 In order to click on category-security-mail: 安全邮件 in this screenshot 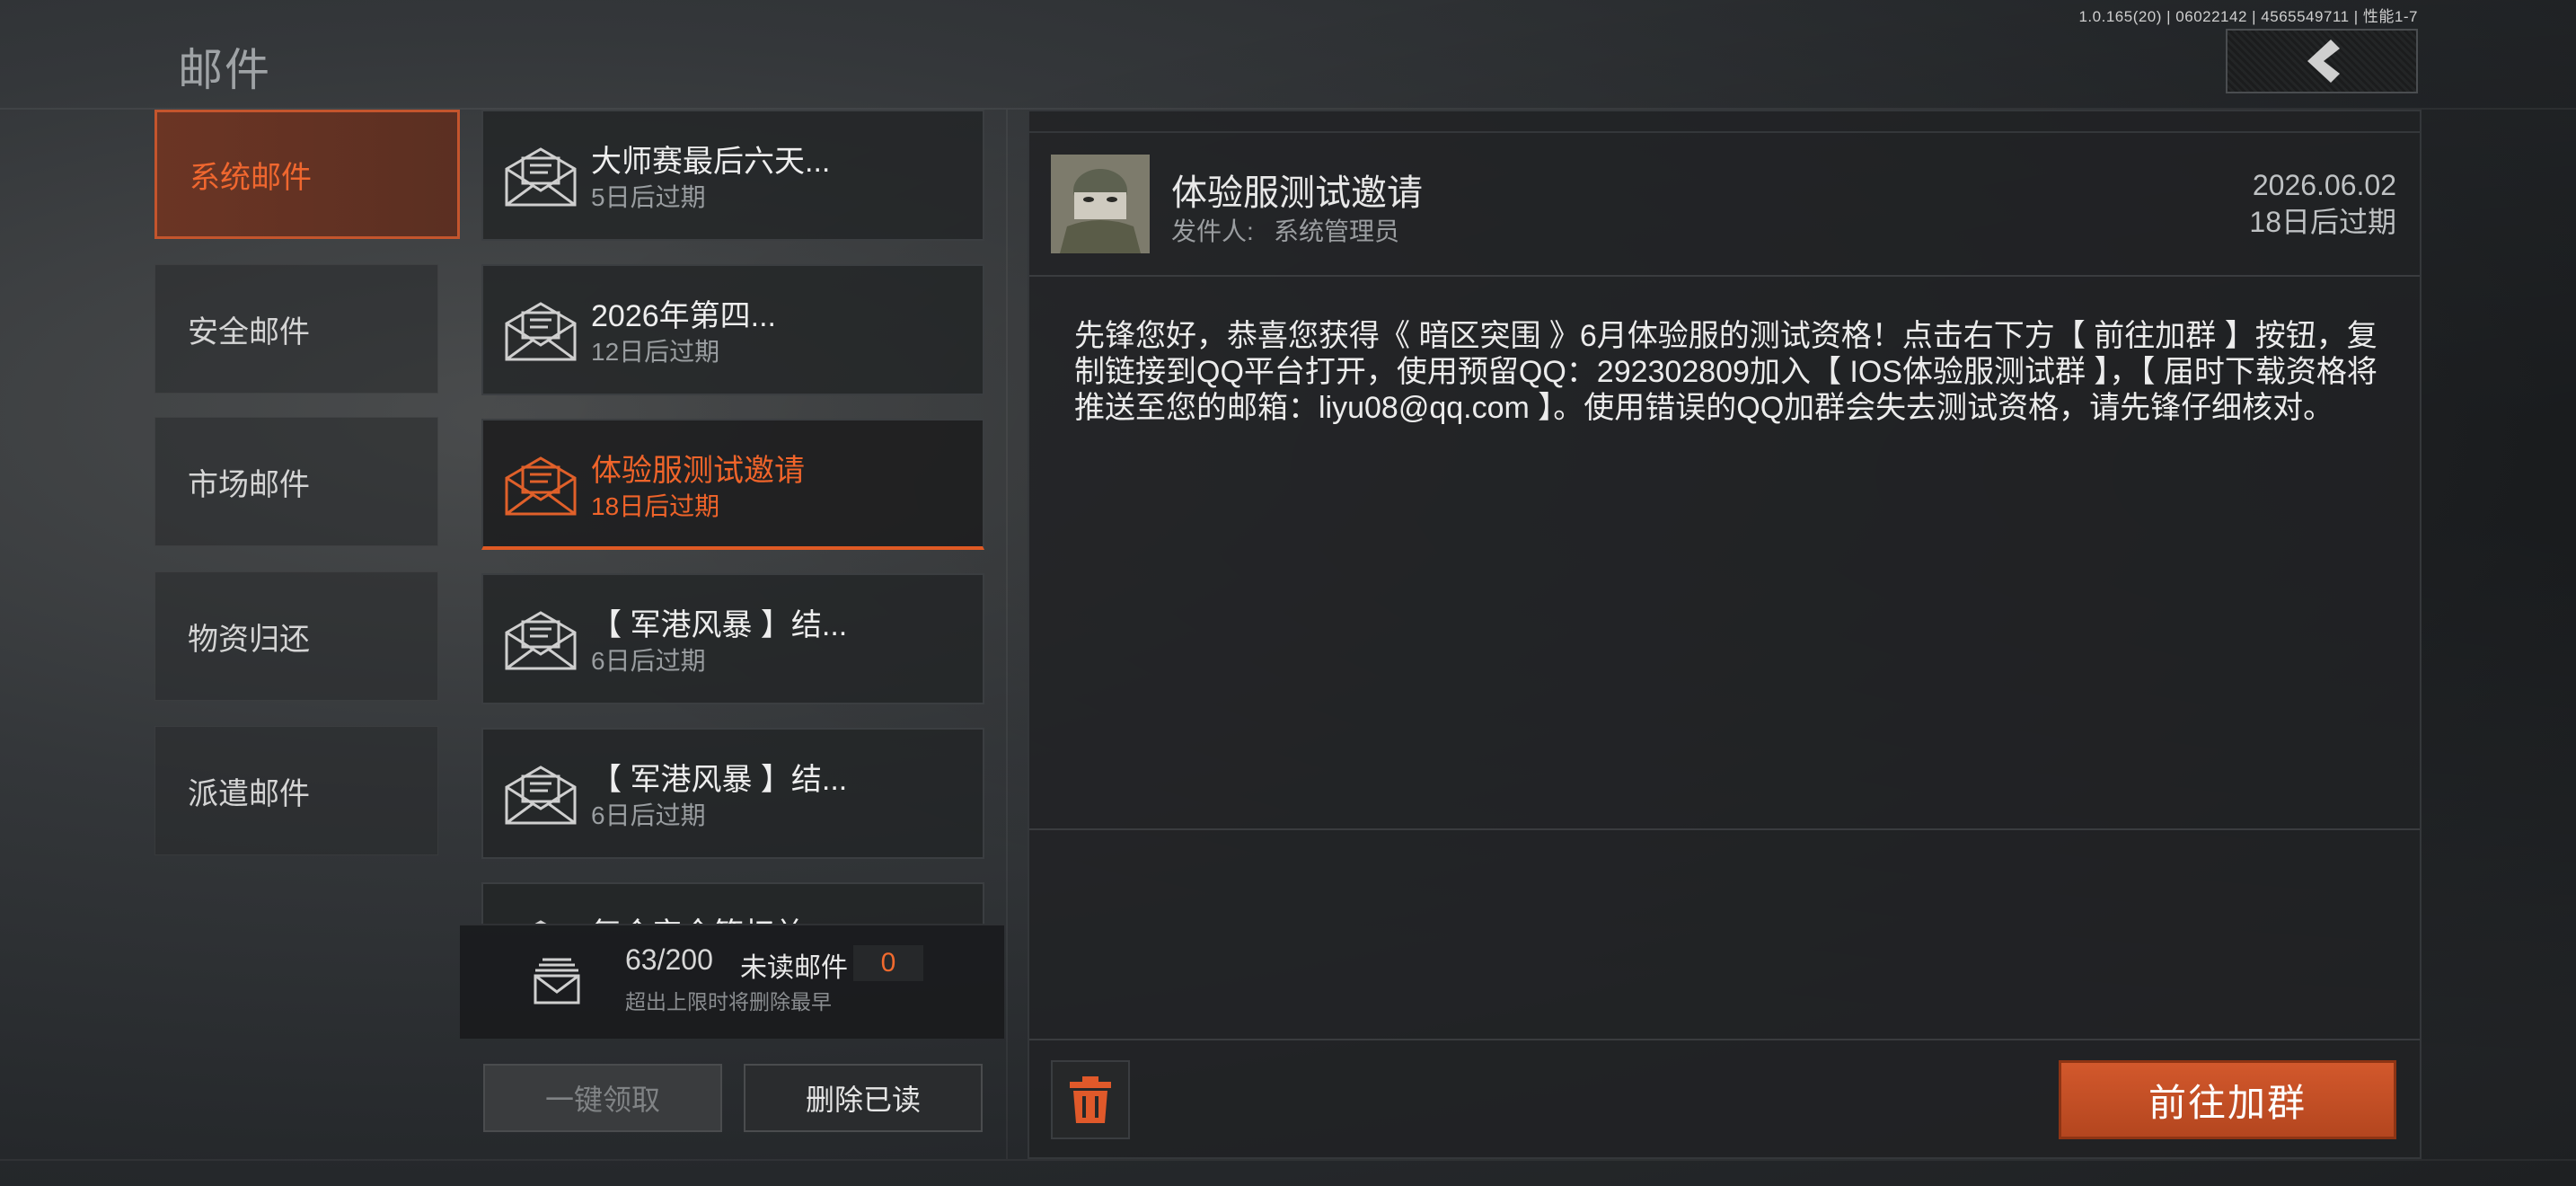, I will do `click(296, 329)`.